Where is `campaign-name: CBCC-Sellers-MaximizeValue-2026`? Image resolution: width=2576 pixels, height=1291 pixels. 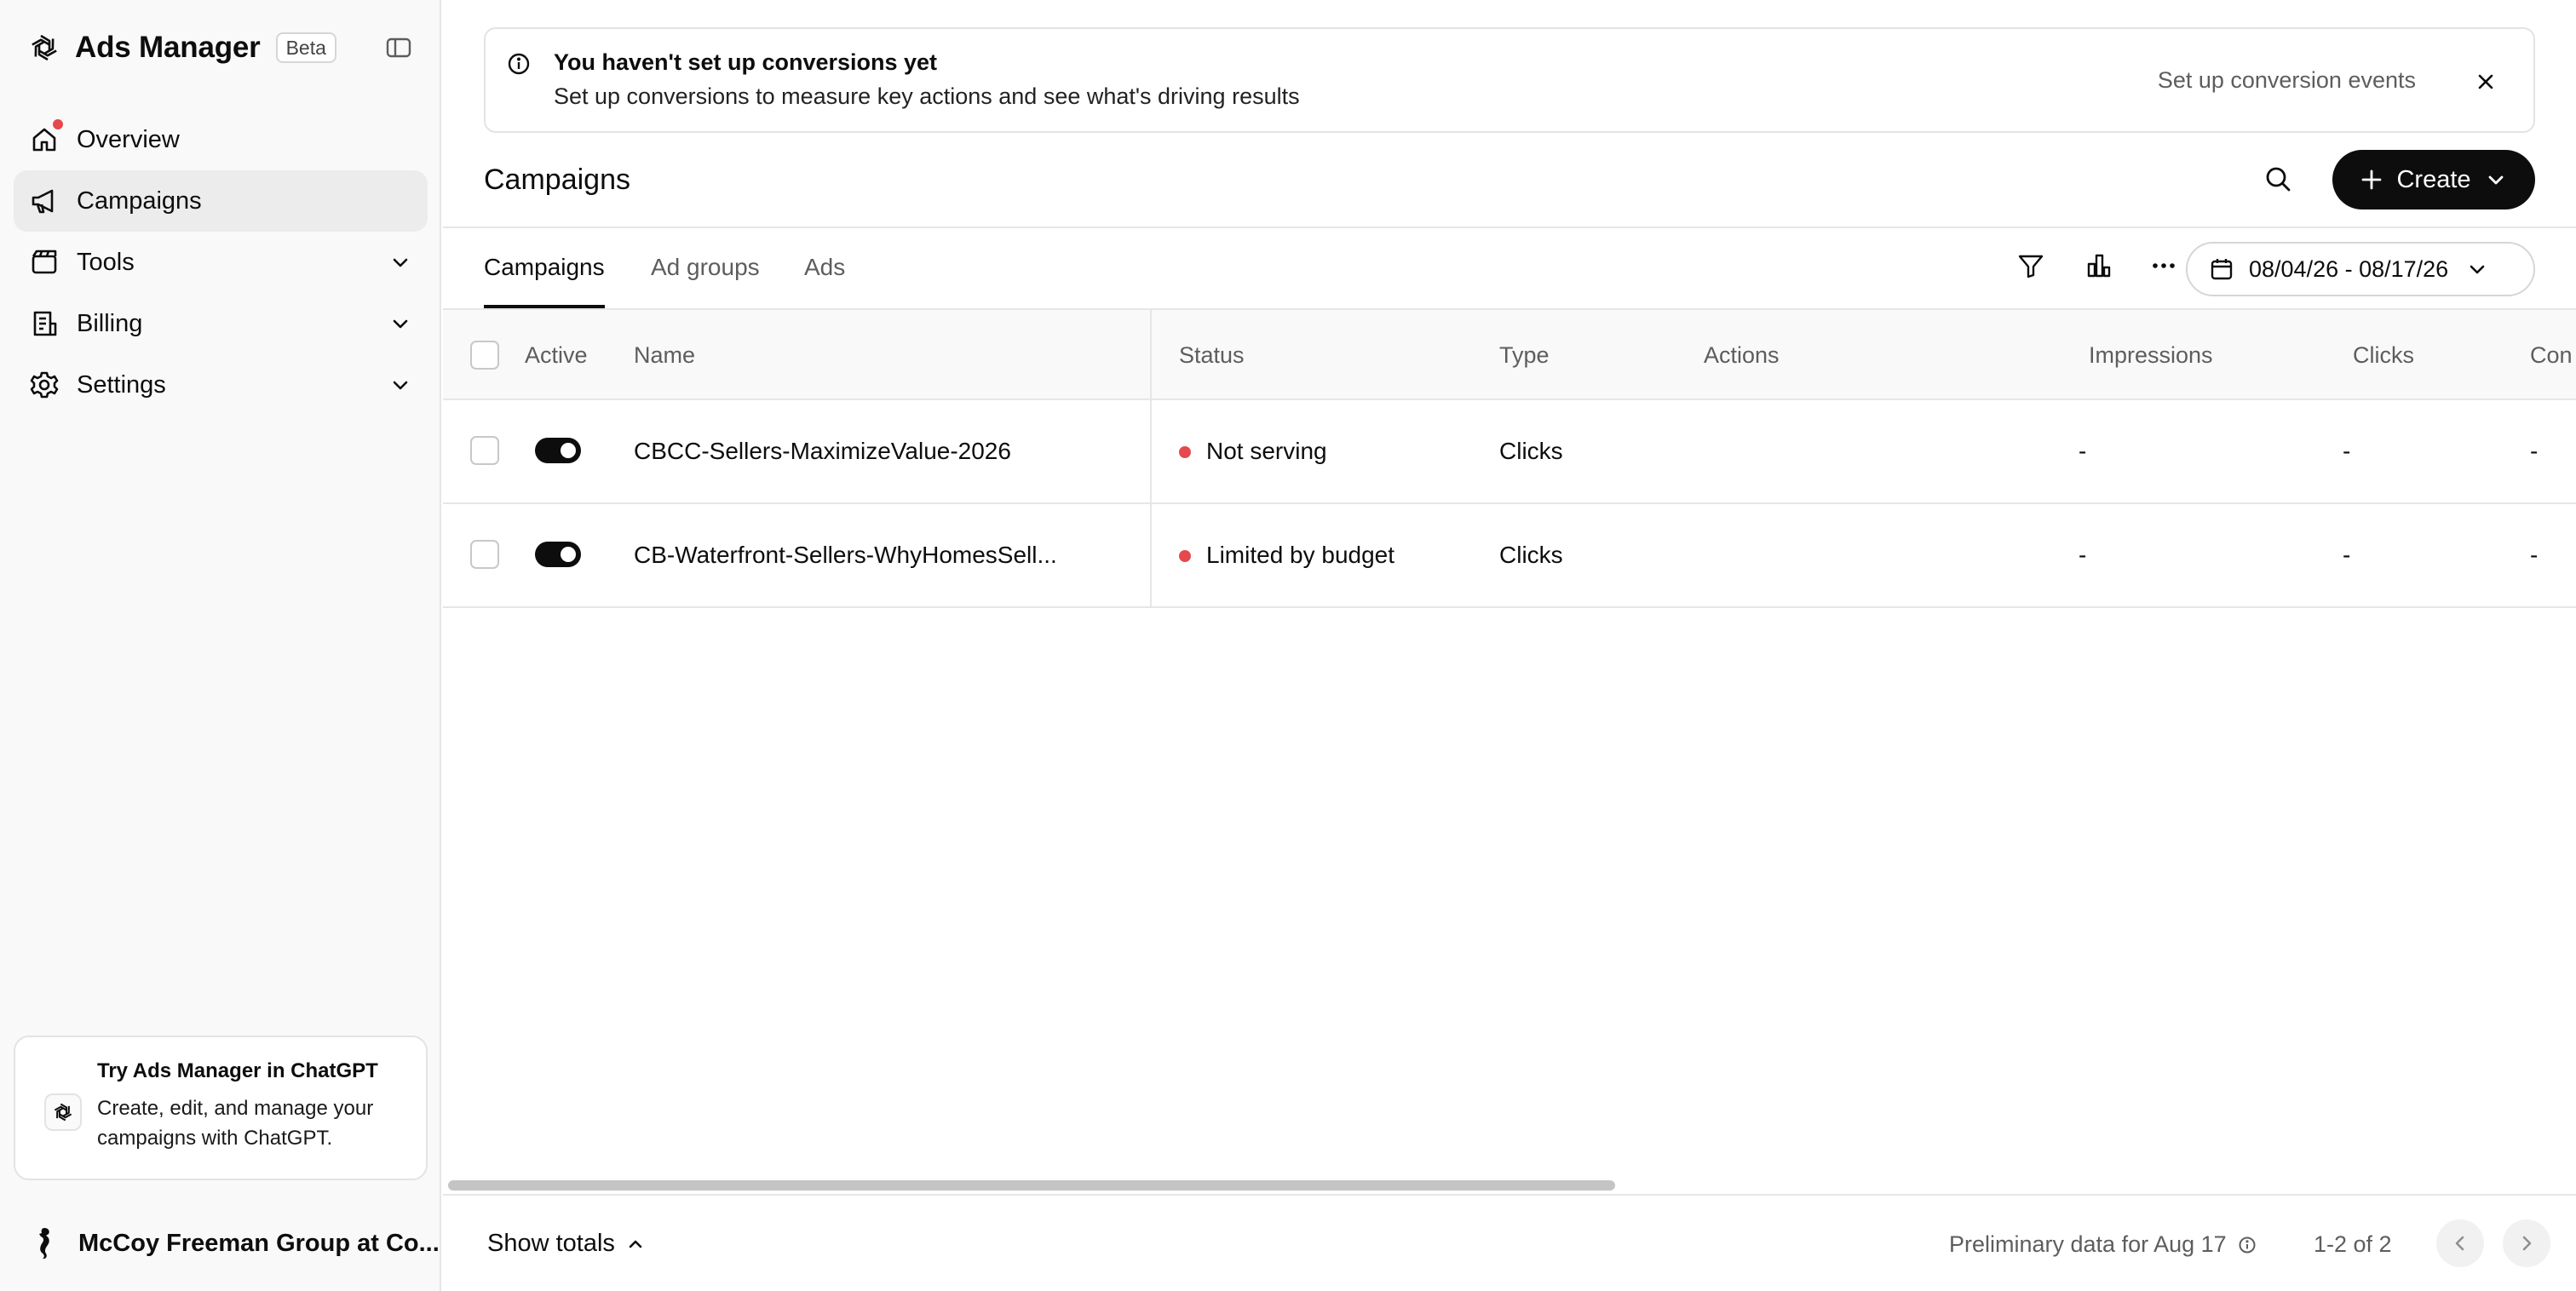 campaign-name: CBCC-Sellers-MaximizeValue-2026 is located at coordinates (822, 451).